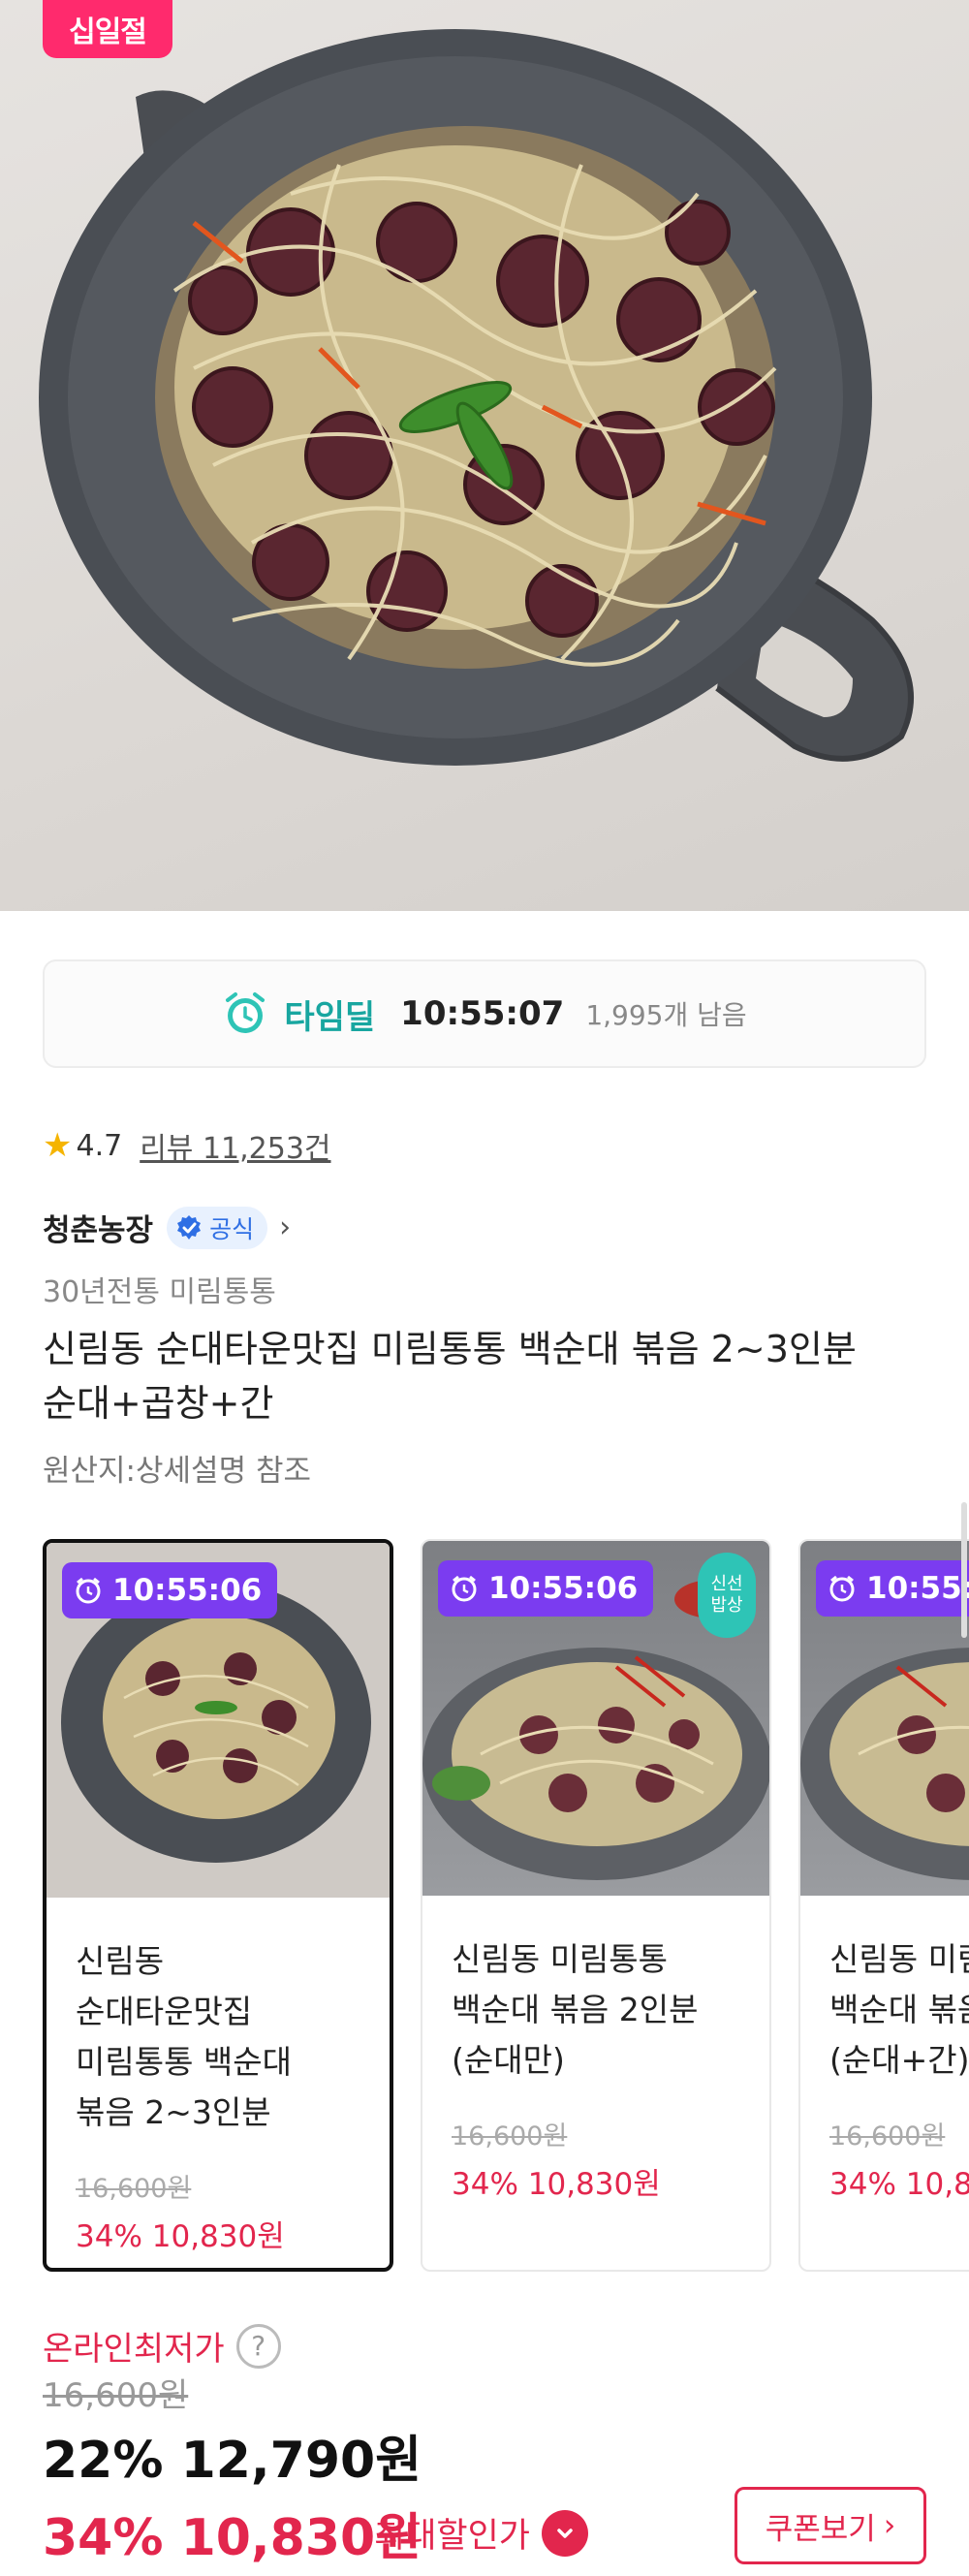  I want to click on shop-subtitle: 30년전통 미림통통, so click(159, 1292).